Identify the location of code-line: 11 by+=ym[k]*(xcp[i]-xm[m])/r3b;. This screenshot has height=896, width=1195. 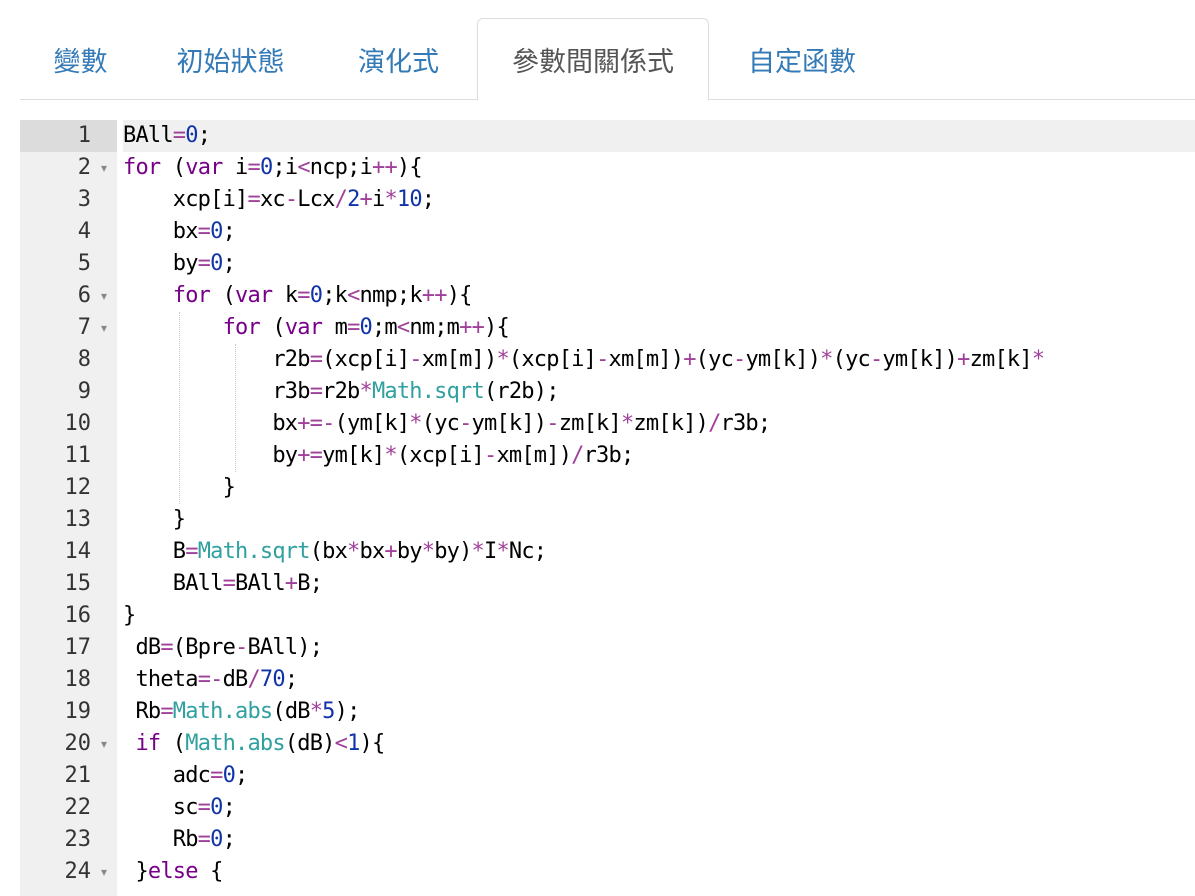
(607, 456).